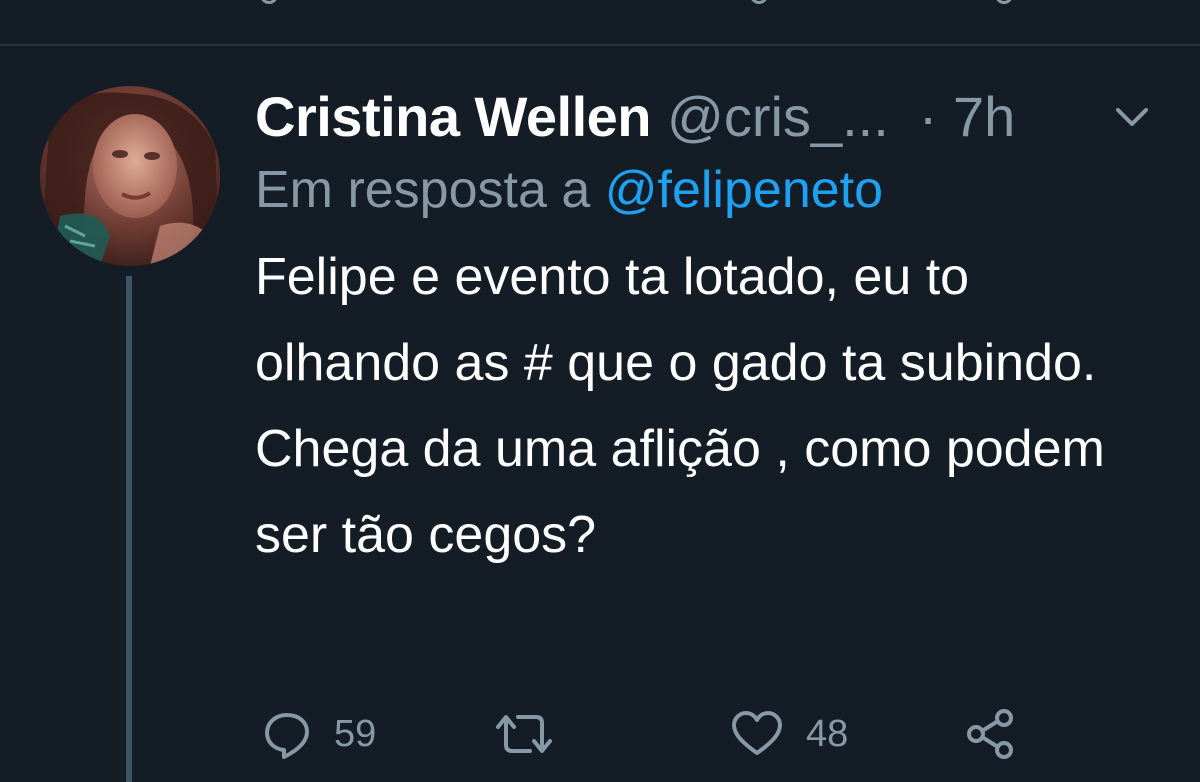 This screenshot has height=782, width=1200. What do you see at coordinates (1132, 117) in the screenshot?
I see `chevron-down-icon` at bounding box center [1132, 117].